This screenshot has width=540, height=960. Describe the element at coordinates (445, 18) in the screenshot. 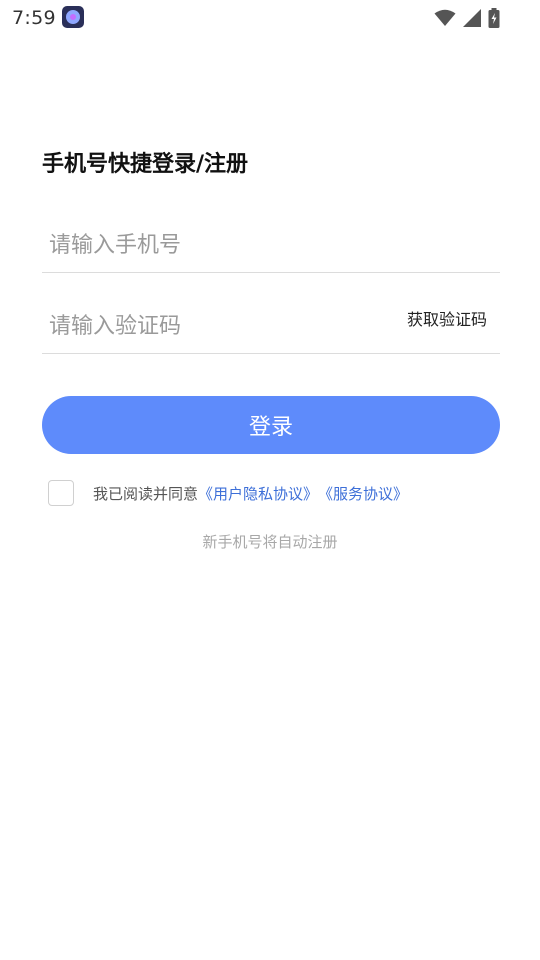

I see `wifi-icon` at that location.